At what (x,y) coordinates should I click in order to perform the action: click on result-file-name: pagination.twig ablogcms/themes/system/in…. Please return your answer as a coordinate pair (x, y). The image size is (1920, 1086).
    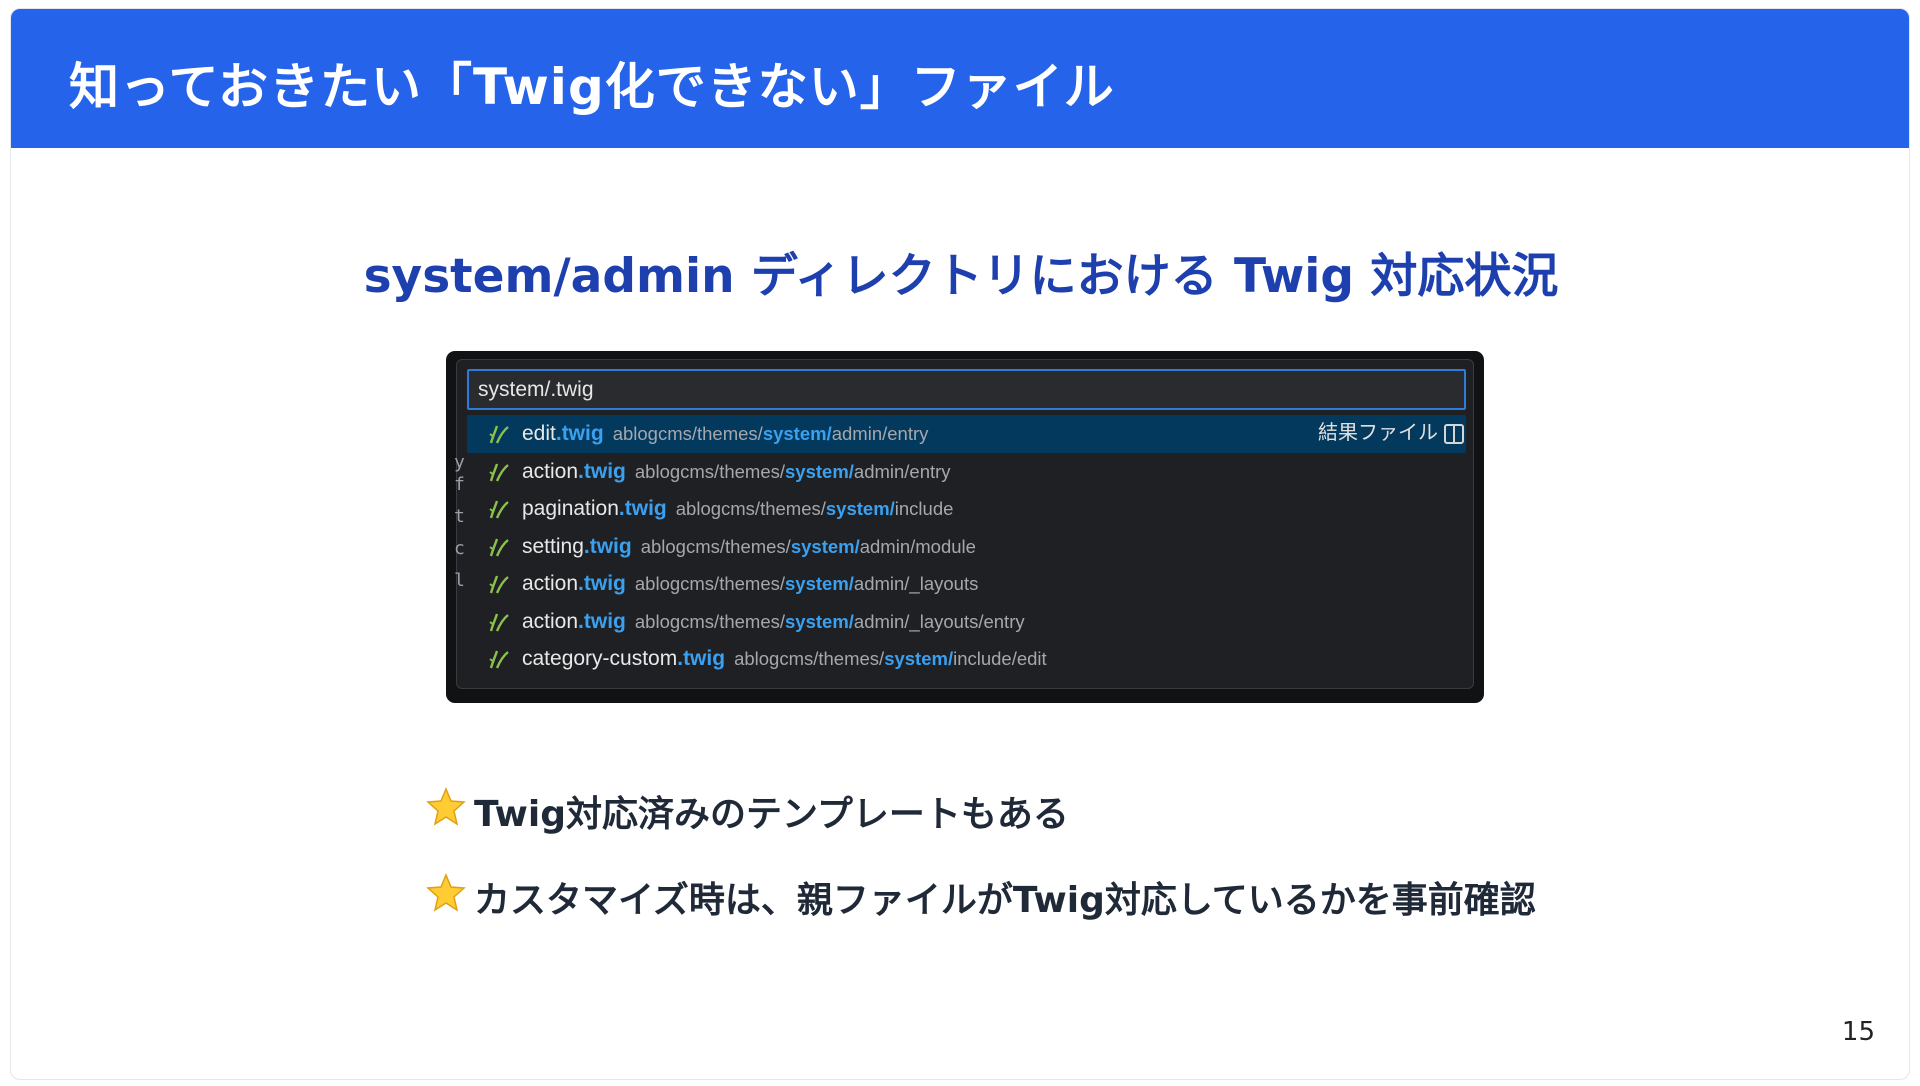
    Looking at the image, I should click on (737, 509).